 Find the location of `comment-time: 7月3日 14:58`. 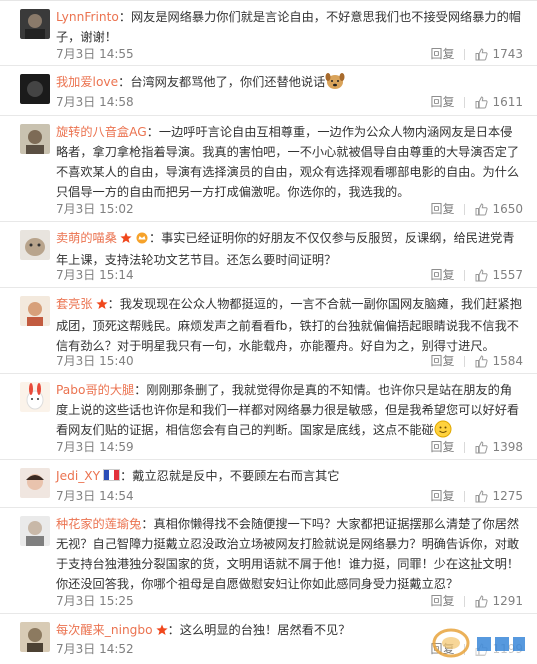

comment-time: 7月3日 14:58 is located at coordinates (95, 102).